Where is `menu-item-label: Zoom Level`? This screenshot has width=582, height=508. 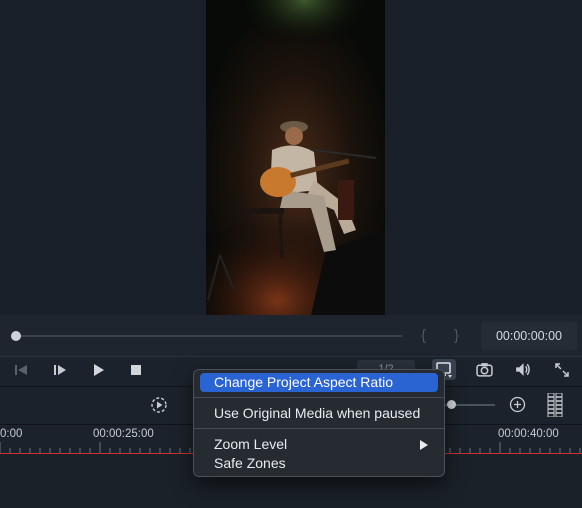 menu-item-label: Zoom Level is located at coordinates (251, 444).